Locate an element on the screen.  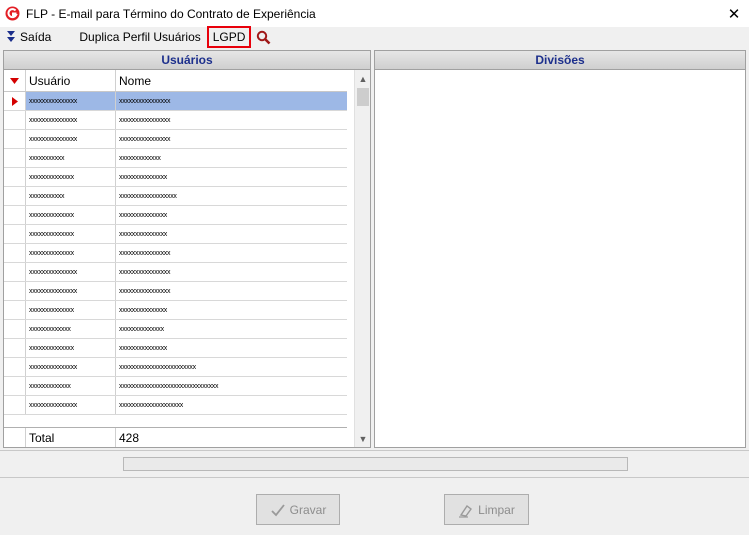
divisions-panel-title: Divisões is located at coordinates (560, 60).